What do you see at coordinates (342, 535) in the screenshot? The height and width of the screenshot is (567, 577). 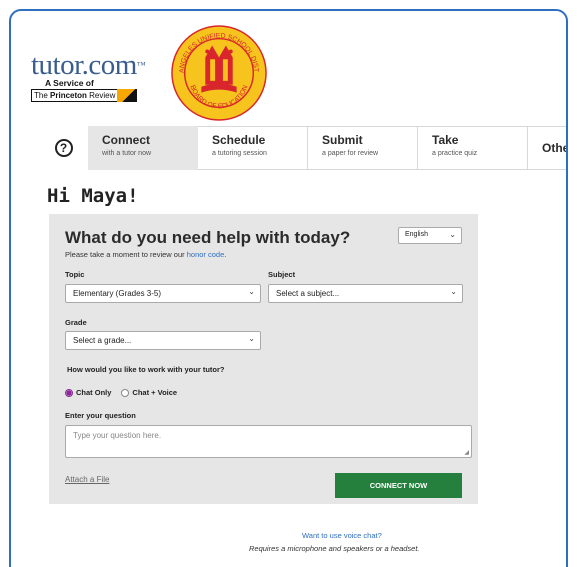 I see `voice-chat-link: Want to use voice chat?` at bounding box center [342, 535].